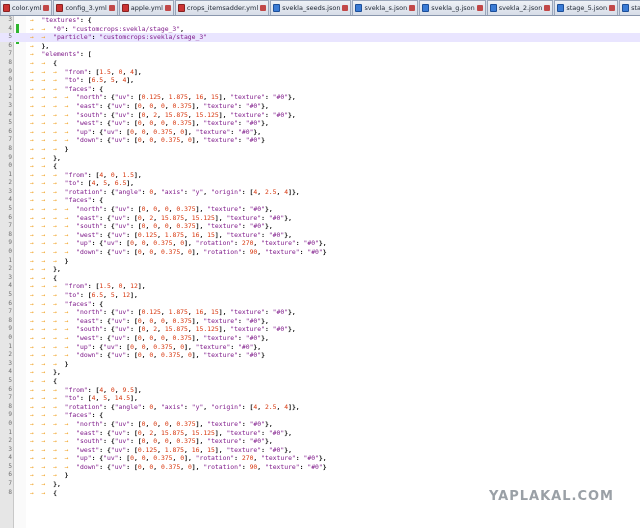  I want to click on code-line: 7 → "elements": [, so click(320, 54).